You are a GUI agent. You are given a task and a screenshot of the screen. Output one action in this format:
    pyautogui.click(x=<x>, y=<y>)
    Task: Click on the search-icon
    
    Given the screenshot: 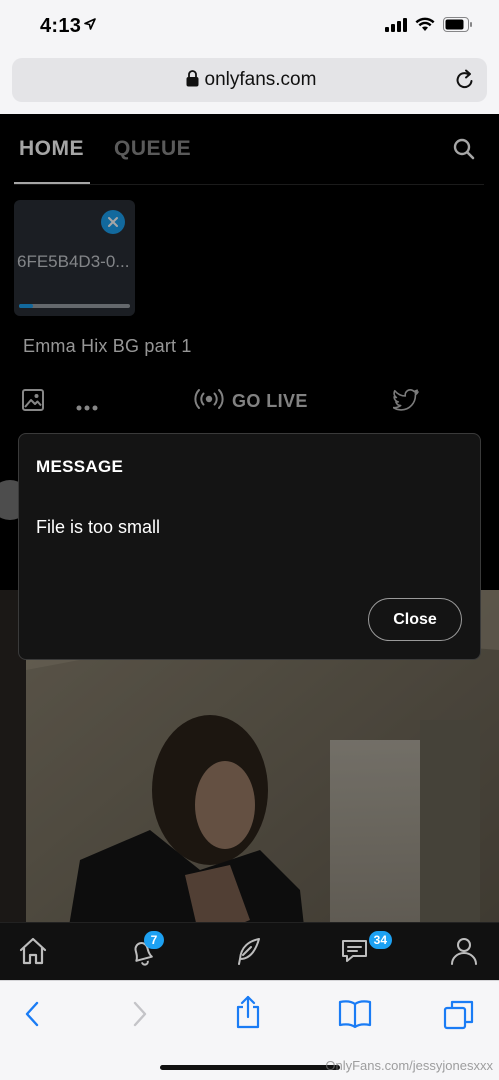 What is the action you would take?
    pyautogui.click(x=464, y=151)
    